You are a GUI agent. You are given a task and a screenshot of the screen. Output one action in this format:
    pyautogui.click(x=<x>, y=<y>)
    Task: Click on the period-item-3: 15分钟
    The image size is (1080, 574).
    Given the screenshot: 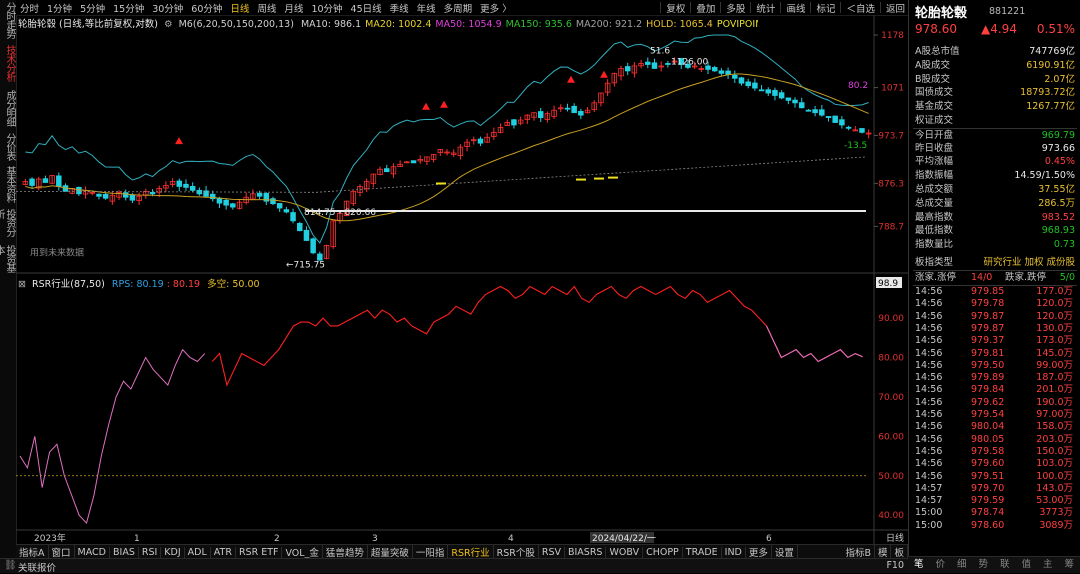 What is the action you would take?
    pyautogui.click(x=128, y=8)
    